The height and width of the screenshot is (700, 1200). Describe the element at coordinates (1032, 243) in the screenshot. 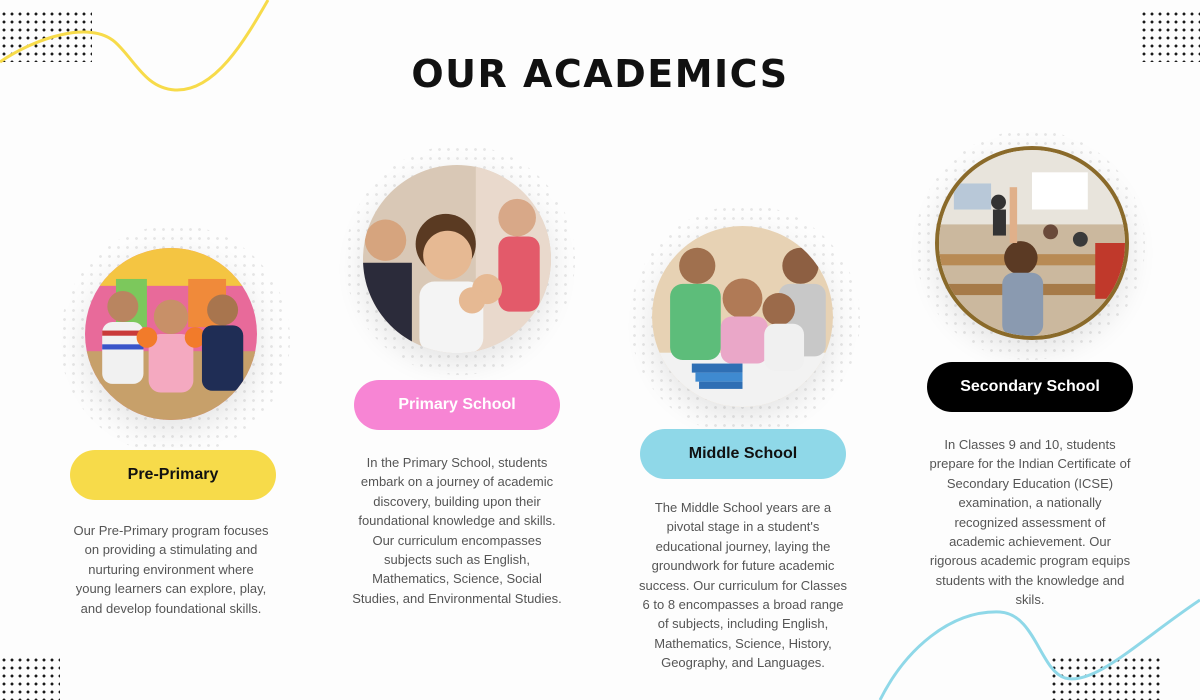

I see `secondary-school-photo` at that location.